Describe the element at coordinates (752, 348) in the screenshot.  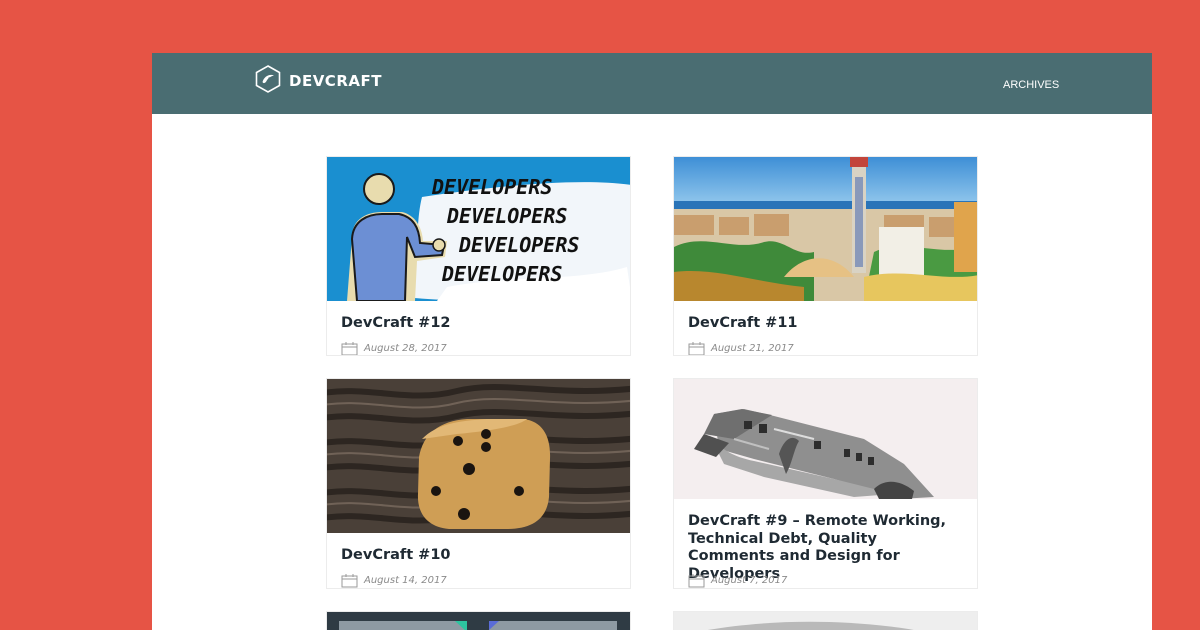
I see `post-date: August 21, 2017` at that location.